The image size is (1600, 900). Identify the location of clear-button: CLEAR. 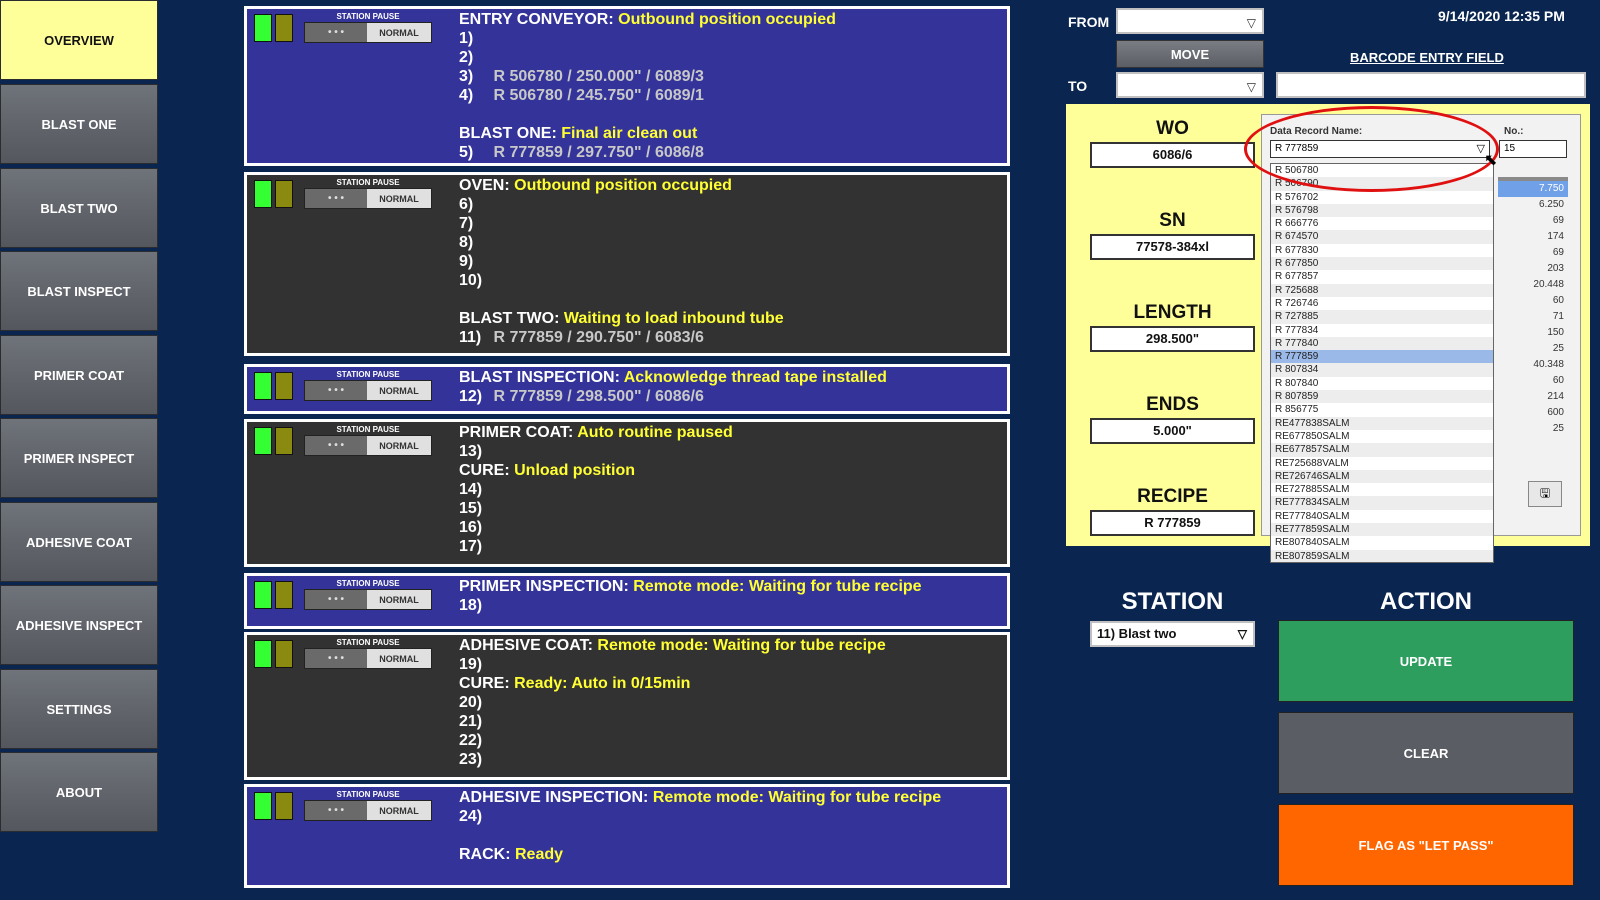
(1426, 753).